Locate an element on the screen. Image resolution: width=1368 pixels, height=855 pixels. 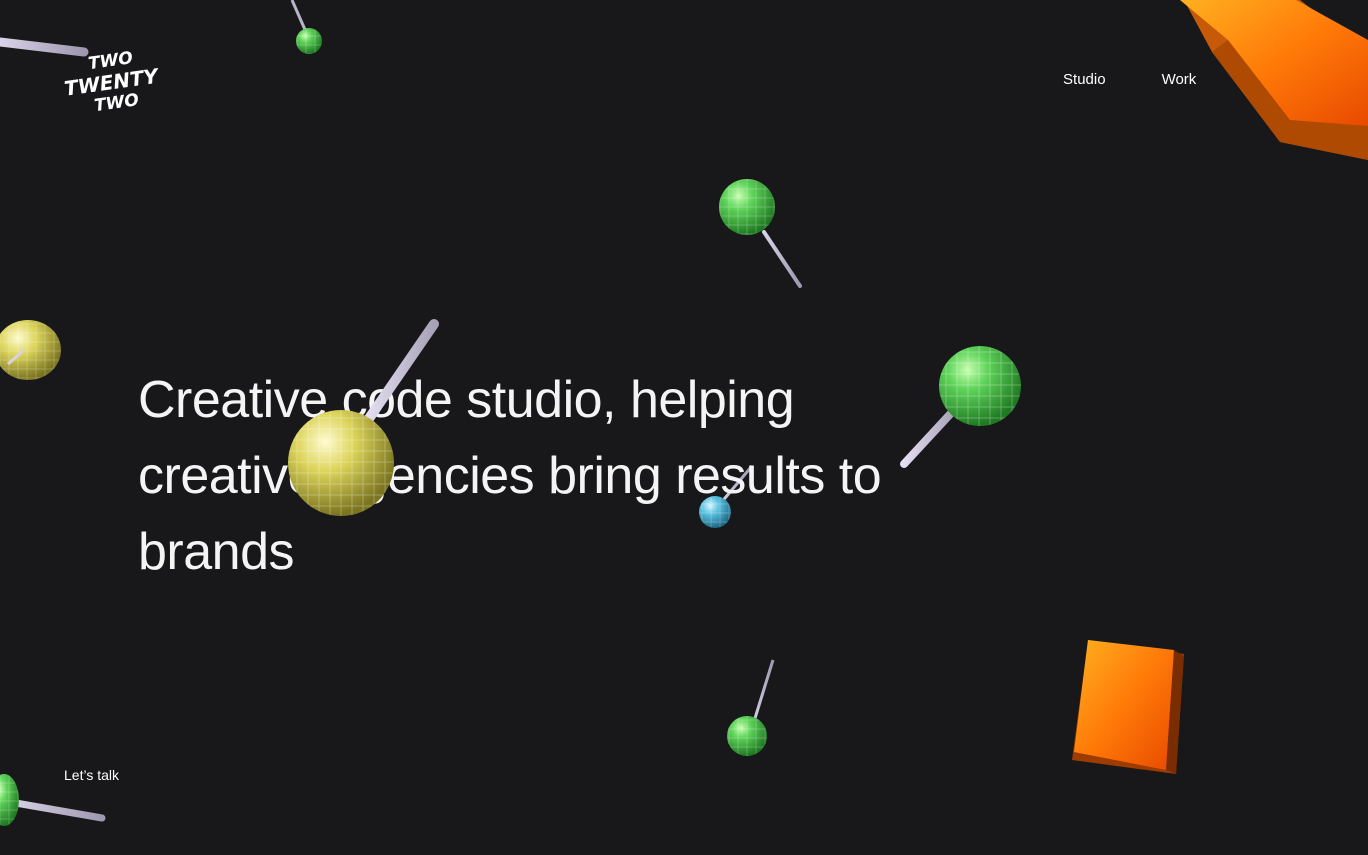
logo-wordmark-icon: TWO TWENTY TWO is located at coordinates (112, 82).